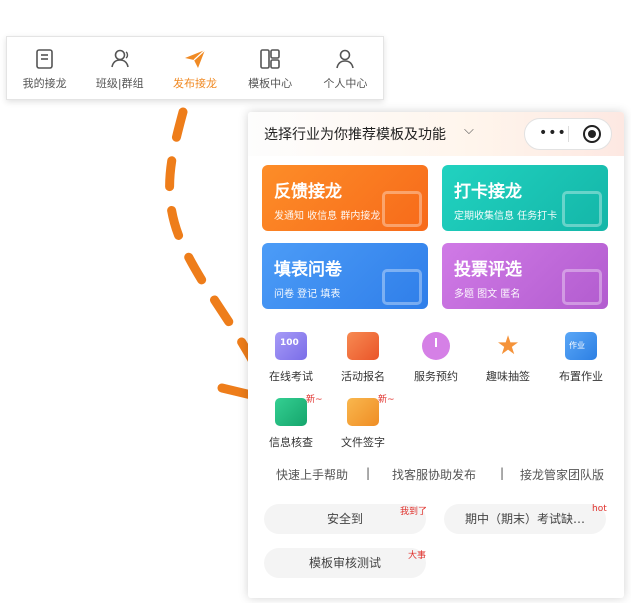  Describe the element at coordinates (525, 198) in the screenshot. I see `card-checkin-jielong: 打卡接龙 定期收集信息 任务打卡` at that location.